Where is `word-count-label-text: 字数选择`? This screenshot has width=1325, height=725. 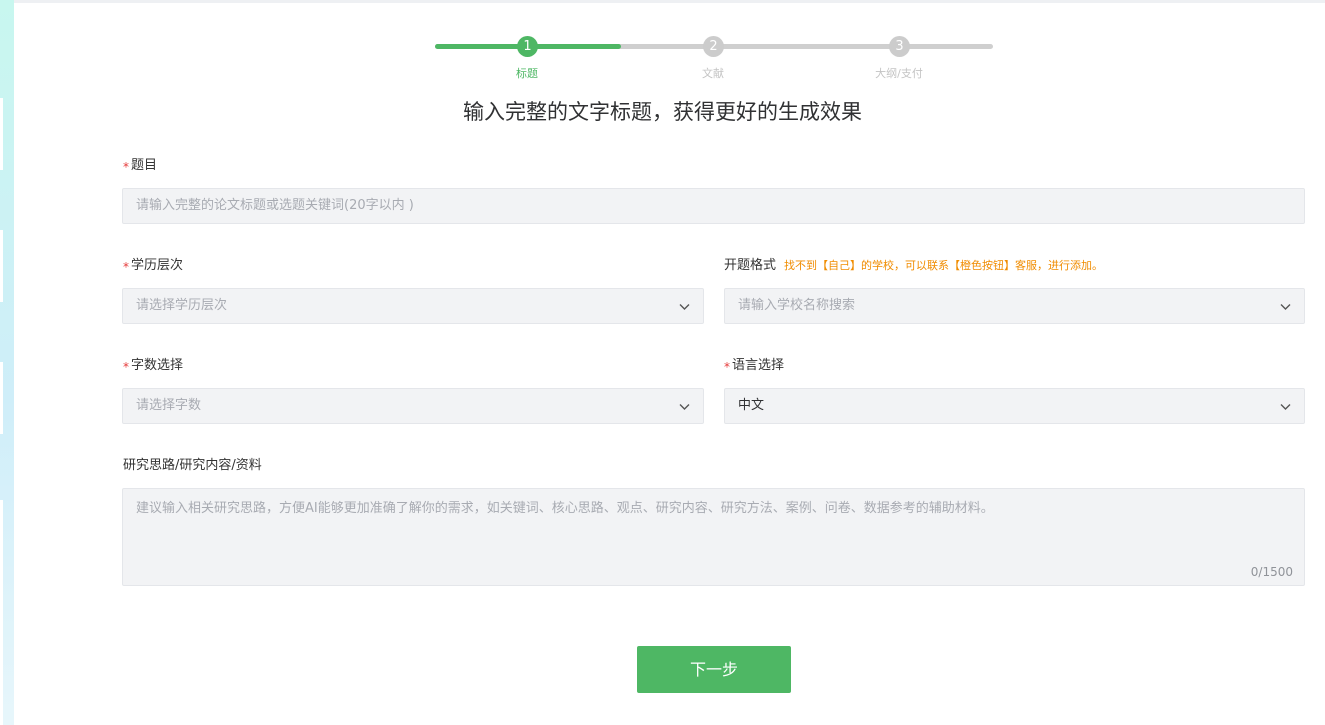
word-count-label-text: 字数选择 is located at coordinates (157, 365).